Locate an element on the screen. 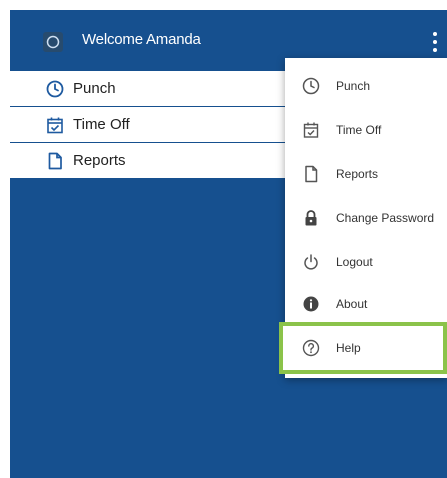  menu-item-label: Logout is located at coordinates (354, 262).